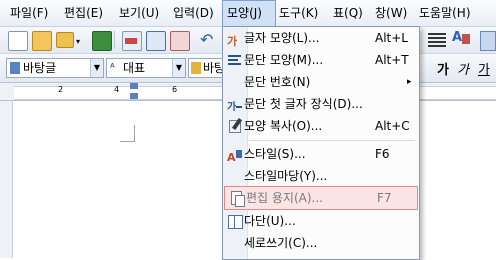 Image resolution: width=496 pixels, height=260 pixels. What do you see at coordinates (18, 41) in the screenshot?
I see `new-document-icon` at bounding box center [18, 41].